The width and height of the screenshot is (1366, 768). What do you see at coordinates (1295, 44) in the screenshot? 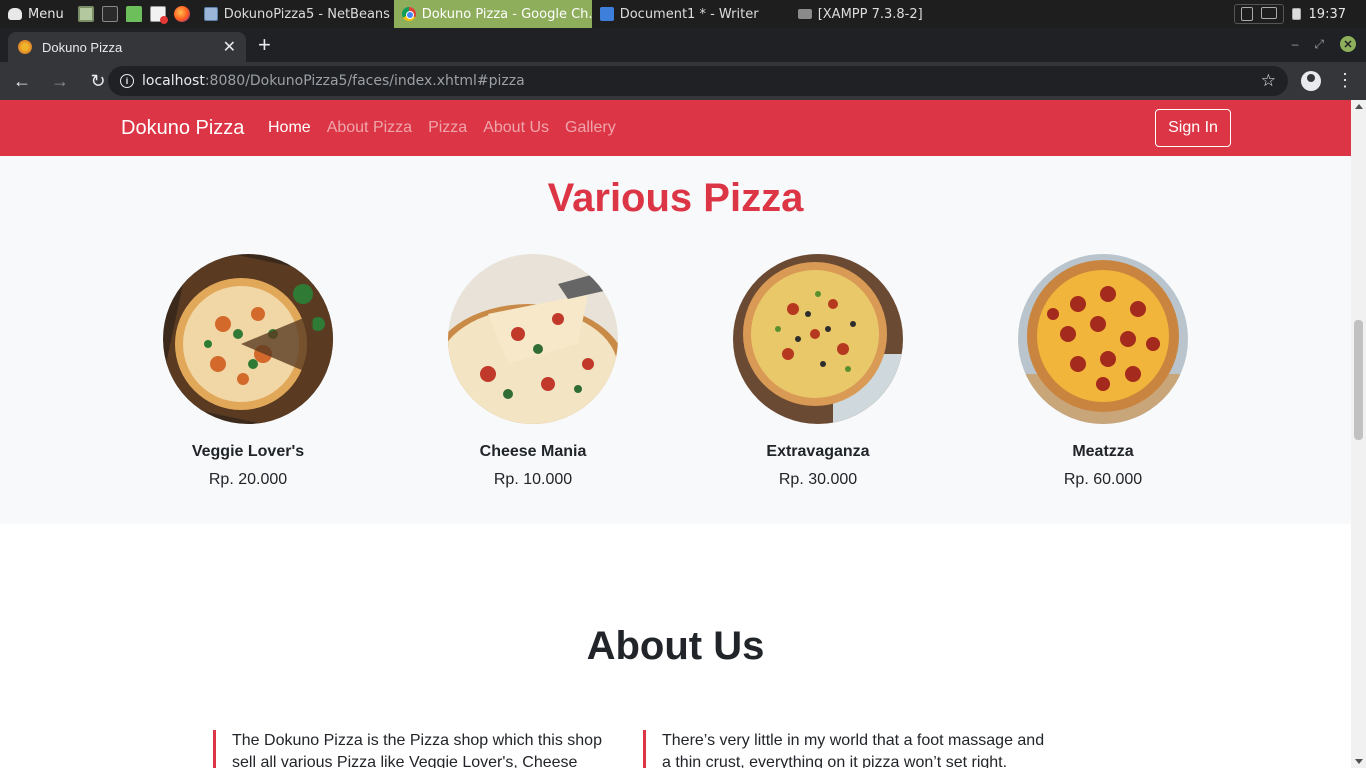
I see `minimize-icon: ‒` at bounding box center [1295, 44].